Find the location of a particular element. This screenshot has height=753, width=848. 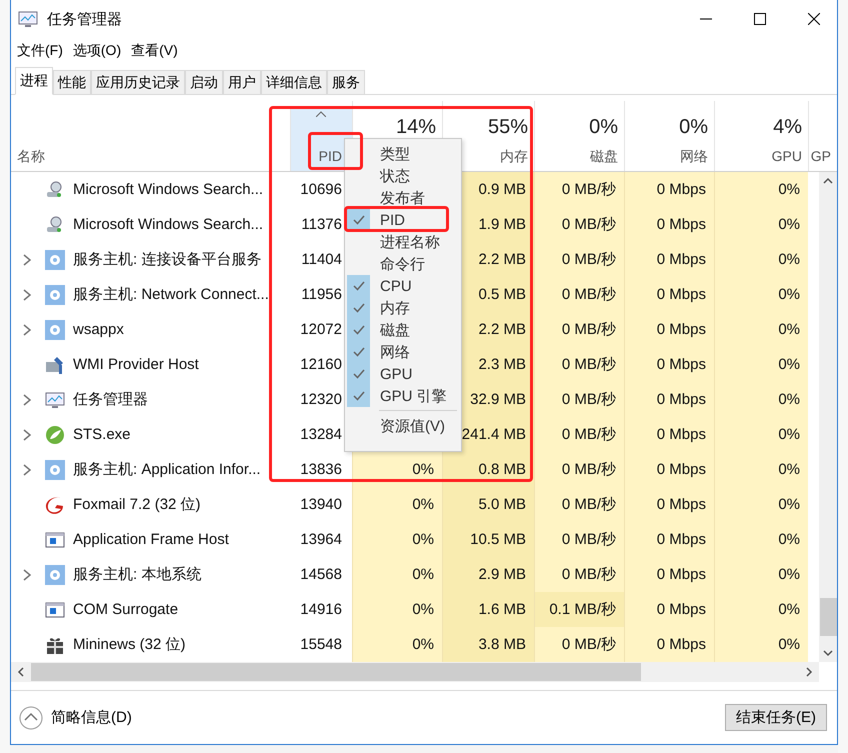

vertical-scrollbar is located at coordinates (828, 417).